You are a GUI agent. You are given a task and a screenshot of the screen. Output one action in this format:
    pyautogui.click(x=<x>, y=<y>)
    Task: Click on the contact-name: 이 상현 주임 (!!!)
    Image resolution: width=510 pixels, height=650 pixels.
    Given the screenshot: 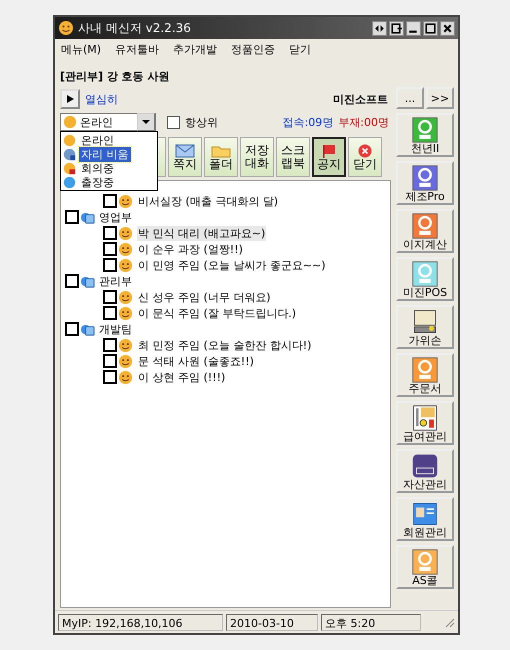 What is the action you would take?
    pyautogui.click(x=181, y=377)
    